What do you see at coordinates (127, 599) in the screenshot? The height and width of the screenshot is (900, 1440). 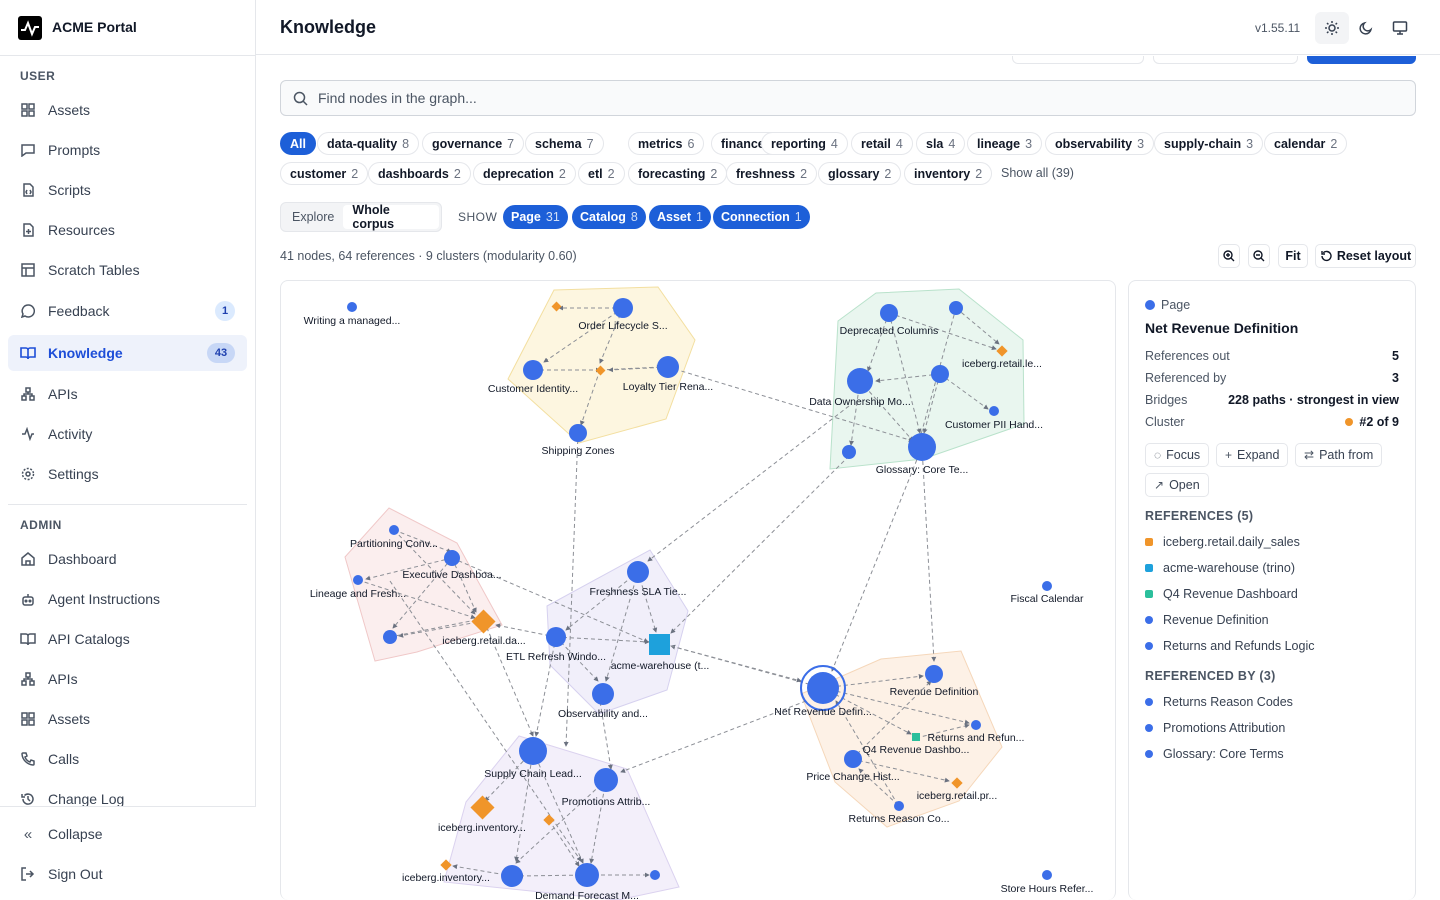 I see `sidebar-item-agent-instructions: Agent Instructions` at bounding box center [127, 599].